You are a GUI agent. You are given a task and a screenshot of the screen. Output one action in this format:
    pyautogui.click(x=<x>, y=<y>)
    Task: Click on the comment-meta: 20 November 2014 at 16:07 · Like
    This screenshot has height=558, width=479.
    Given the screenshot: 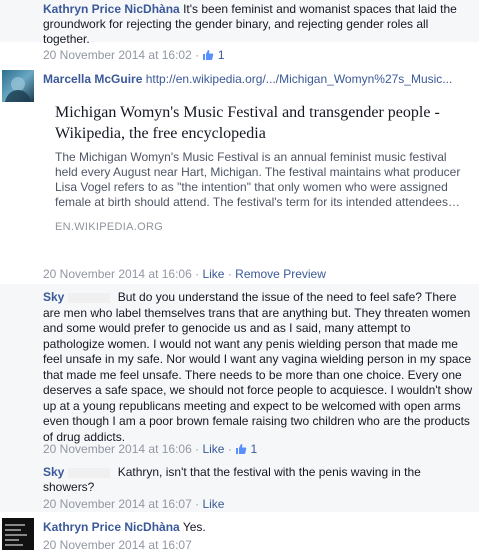 What is the action you would take?
    pyautogui.click(x=134, y=504)
    